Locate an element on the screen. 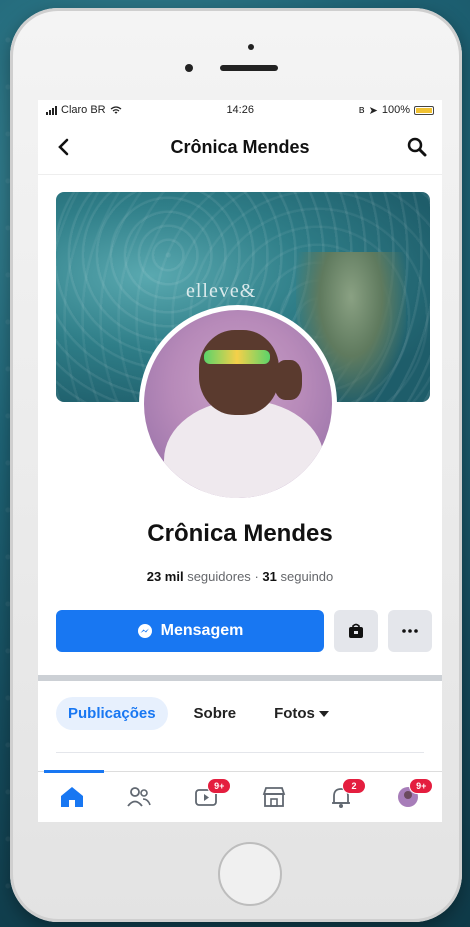  front-sensor is located at coordinates (189, 68).